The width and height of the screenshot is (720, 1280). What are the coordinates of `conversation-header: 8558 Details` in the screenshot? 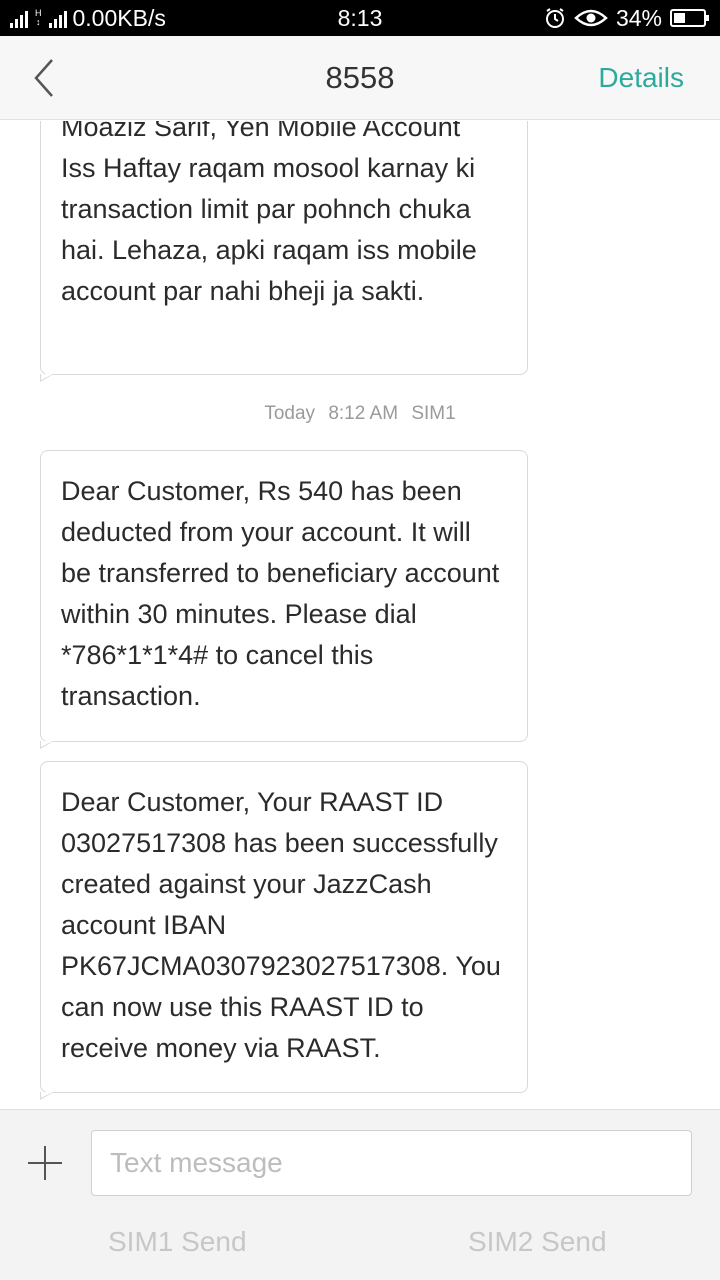 It's located at (360, 78).